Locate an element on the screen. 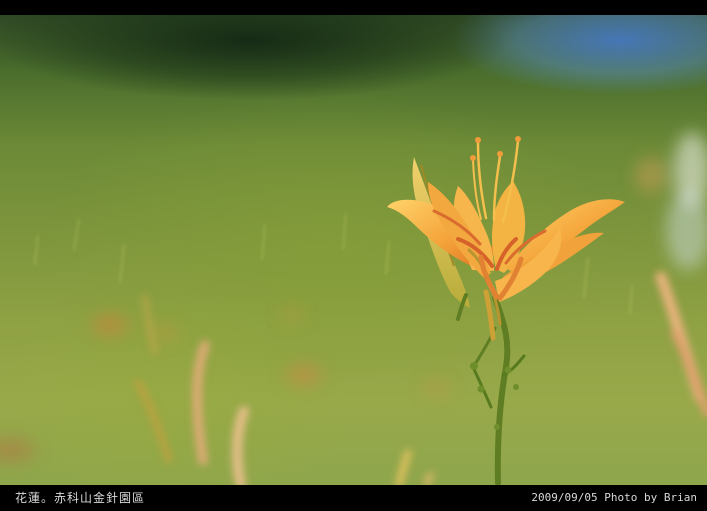 The height and width of the screenshot is (511, 707). location-caption: 花蓮。赤科山金針園區 is located at coordinates (80, 498).